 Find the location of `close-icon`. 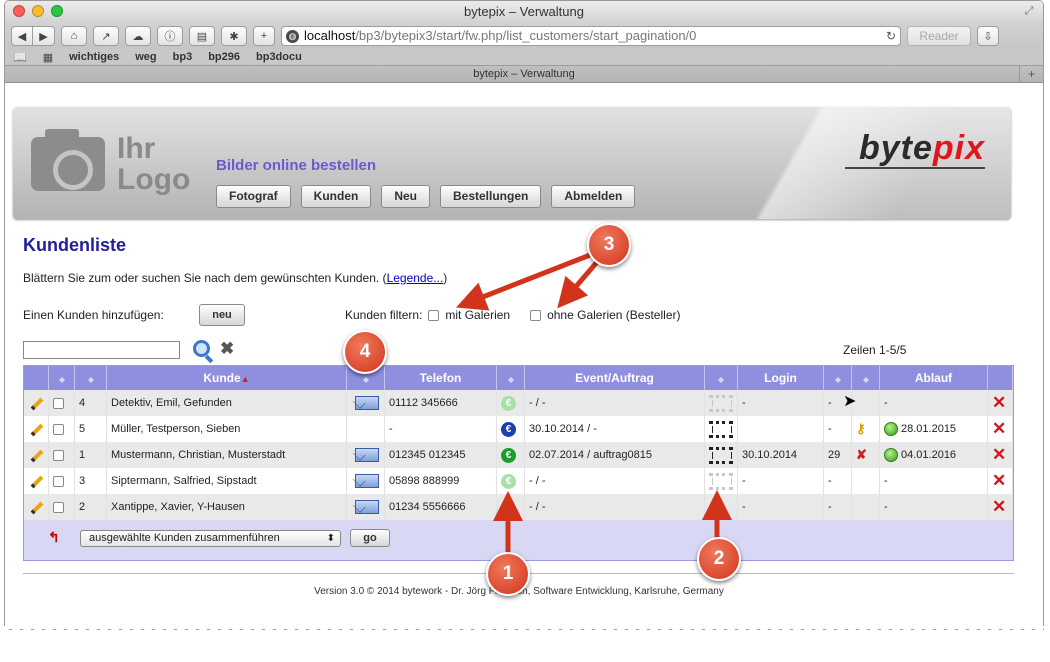

close-icon is located at coordinates (19, 11).